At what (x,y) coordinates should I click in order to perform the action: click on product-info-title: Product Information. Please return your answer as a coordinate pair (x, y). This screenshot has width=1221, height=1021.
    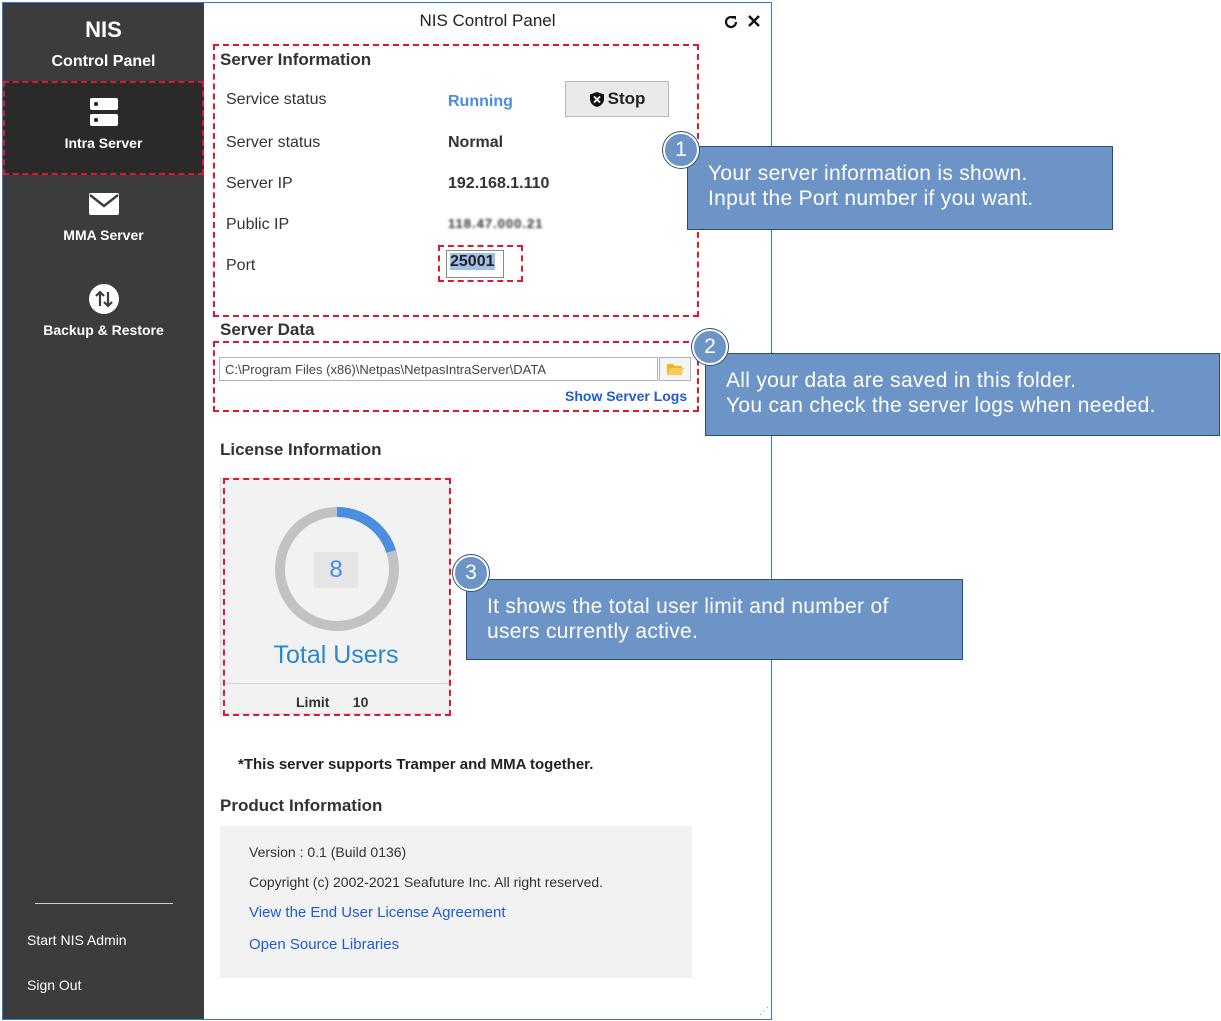
    Looking at the image, I should click on (301, 805).